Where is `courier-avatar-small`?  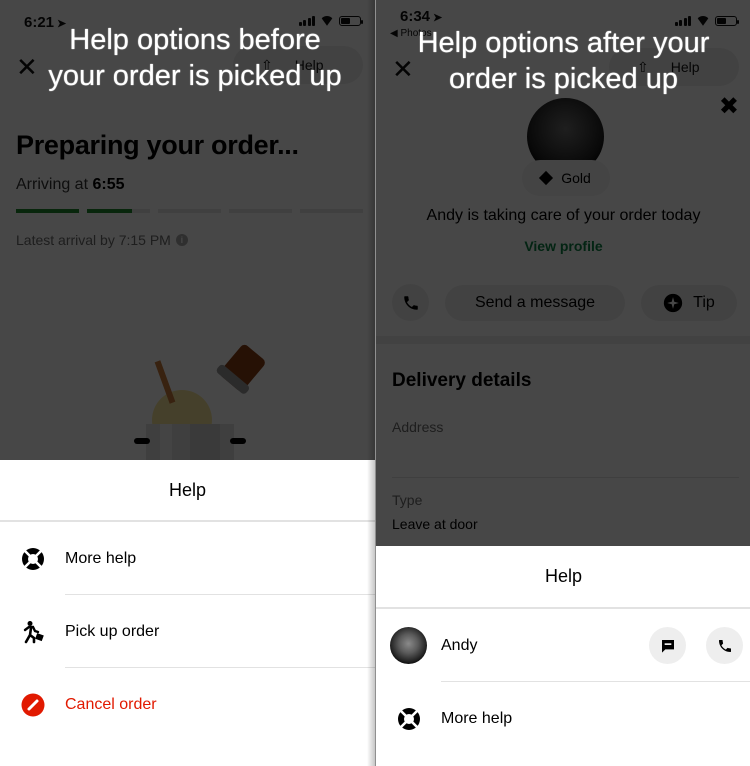 courier-avatar-small is located at coordinates (408, 645).